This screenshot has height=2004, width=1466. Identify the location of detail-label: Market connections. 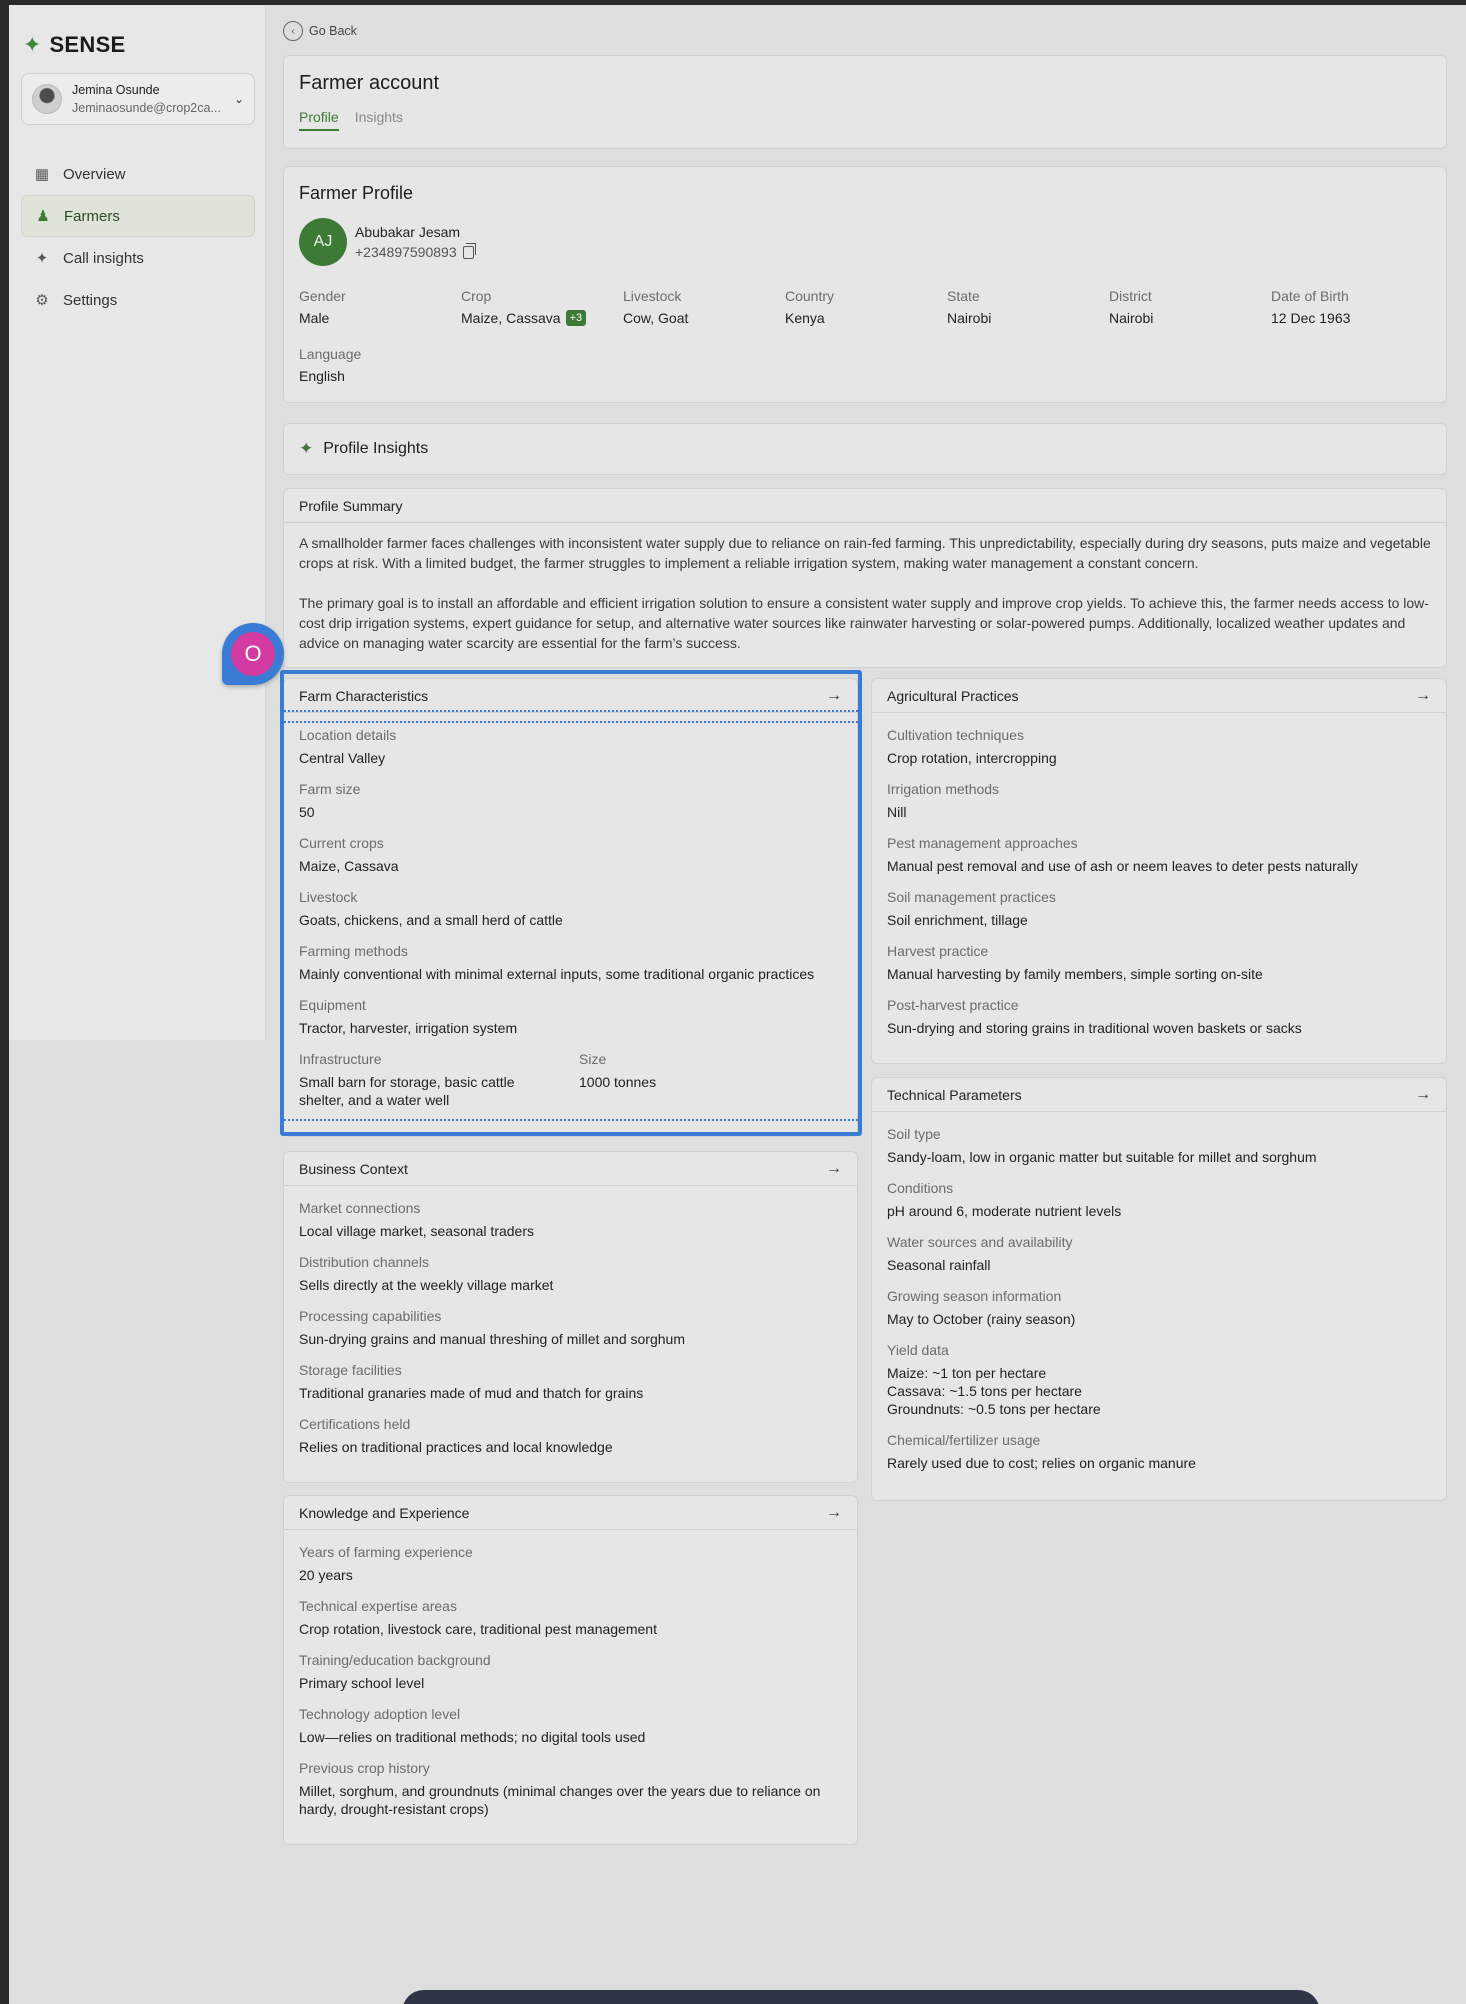
(360, 1208).